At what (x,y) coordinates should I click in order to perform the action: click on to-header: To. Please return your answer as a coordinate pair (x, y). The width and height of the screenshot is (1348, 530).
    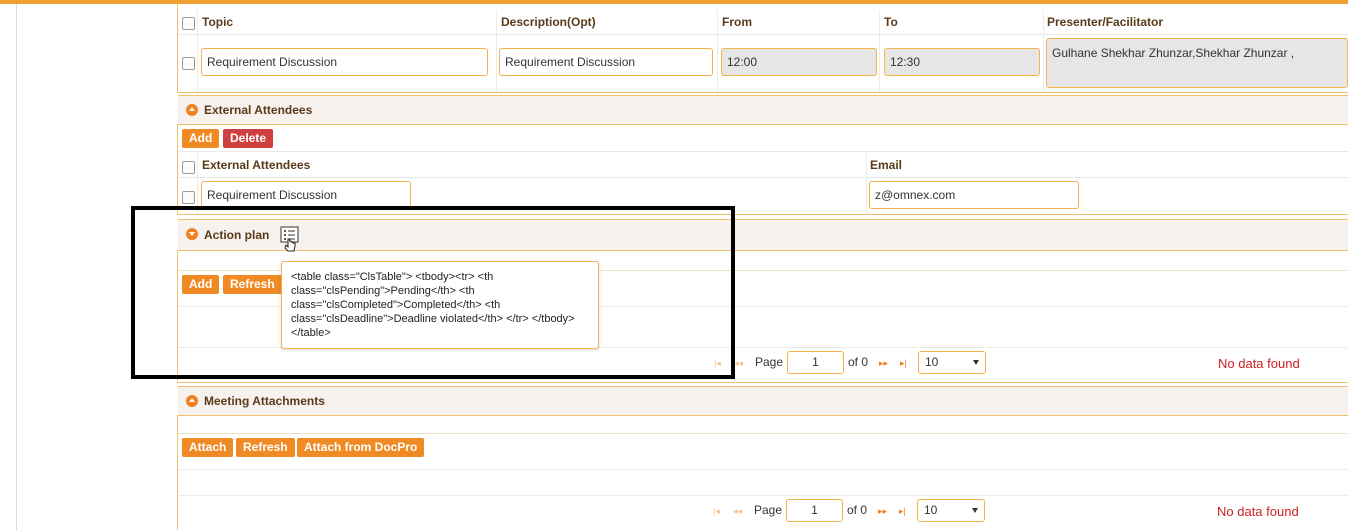
    Looking at the image, I should click on (891, 22).